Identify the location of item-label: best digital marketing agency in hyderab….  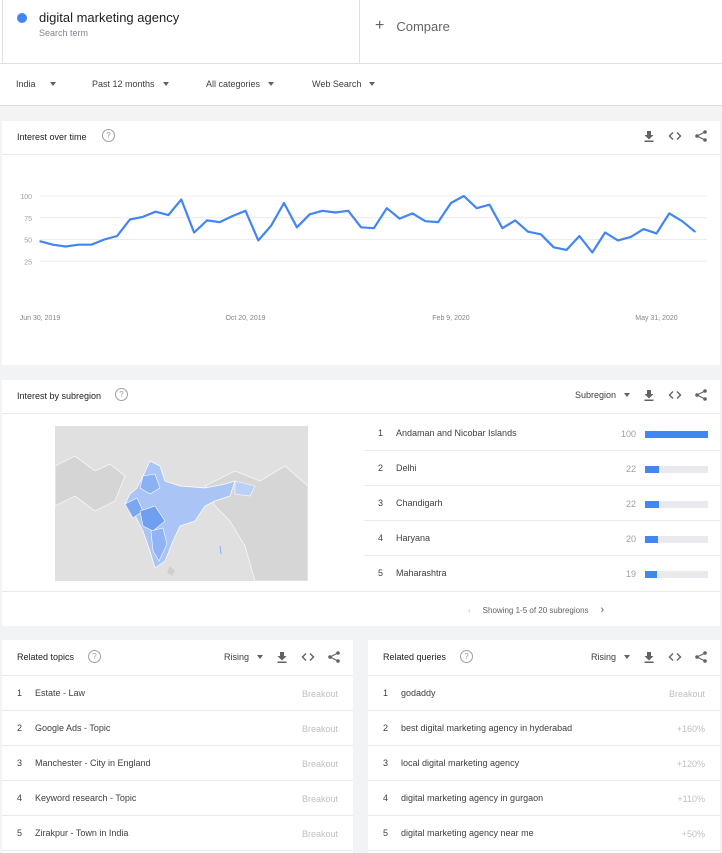
(486, 728).